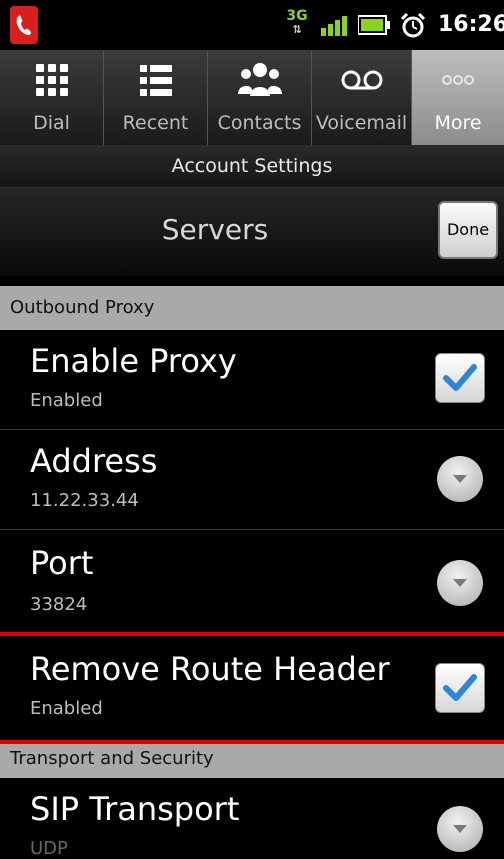  What do you see at coordinates (155, 80) in the screenshot?
I see `list-icon` at bounding box center [155, 80].